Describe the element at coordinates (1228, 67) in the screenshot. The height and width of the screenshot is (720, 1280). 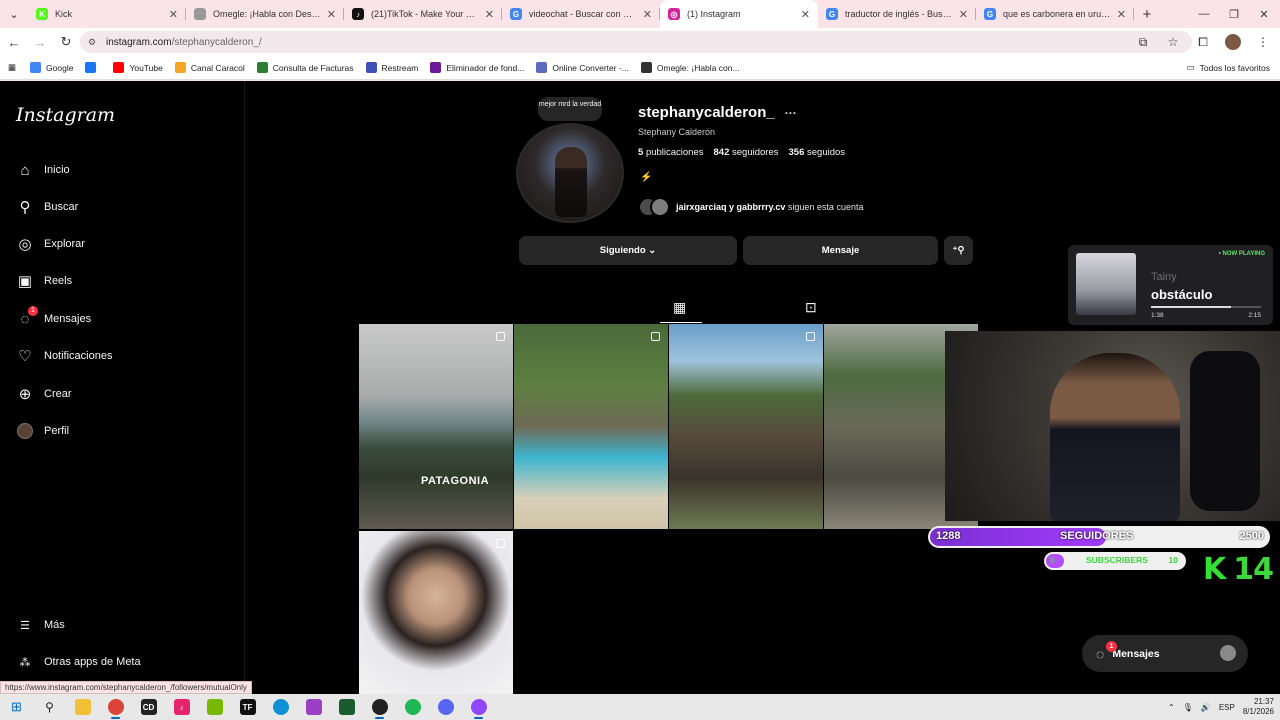
I see `all-bookmarks-button: ▭ Todos los favoritos` at that location.